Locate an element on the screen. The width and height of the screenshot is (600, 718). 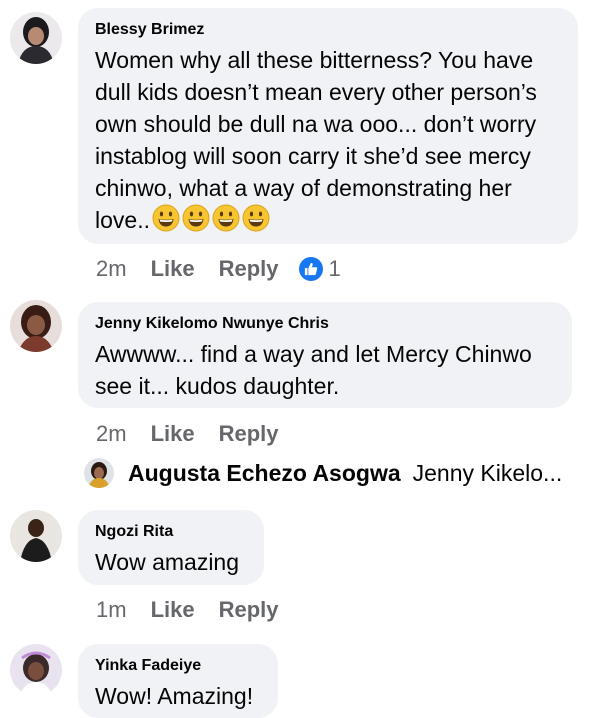
comment-timestamp: 1m is located at coordinates (111, 610).